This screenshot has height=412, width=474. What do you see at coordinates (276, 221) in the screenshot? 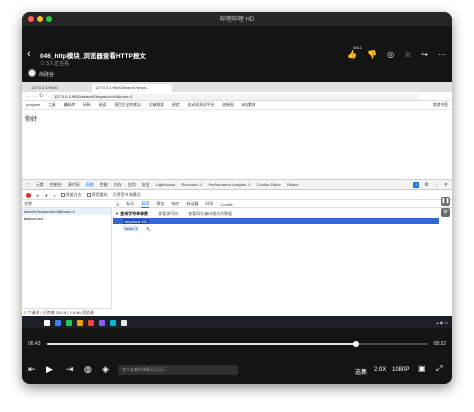
I see `selected-param-row` at bounding box center [276, 221].